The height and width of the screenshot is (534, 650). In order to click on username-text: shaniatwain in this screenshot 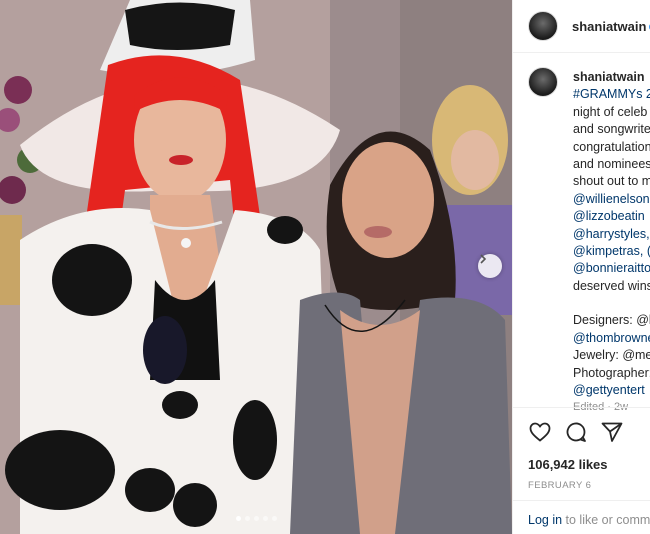, I will do `click(609, 26)`.